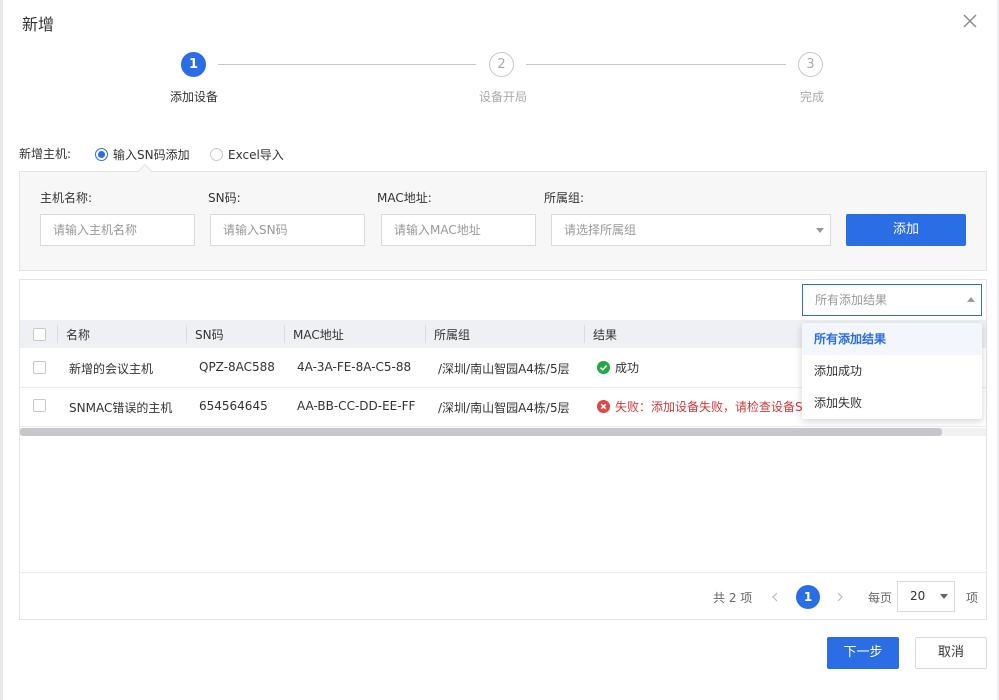 The image size is (999, 700). I want to click on group-select-placeholder: 请选择所属组, so click(600, 230).